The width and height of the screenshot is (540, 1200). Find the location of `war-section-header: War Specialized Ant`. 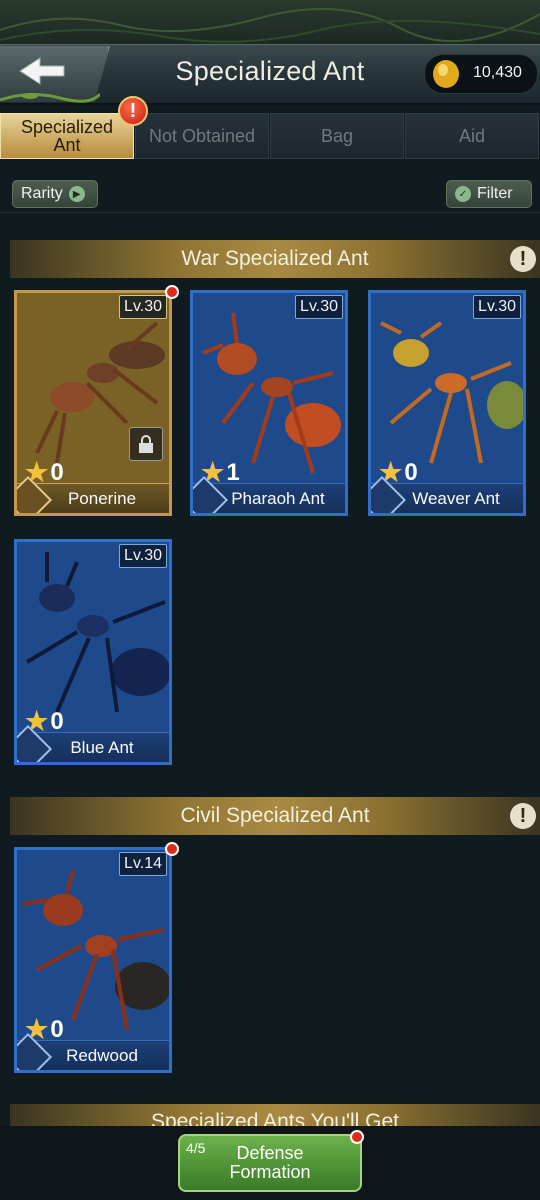

war-section-header: War Specialized Ant is located at coordinates (275, 259).